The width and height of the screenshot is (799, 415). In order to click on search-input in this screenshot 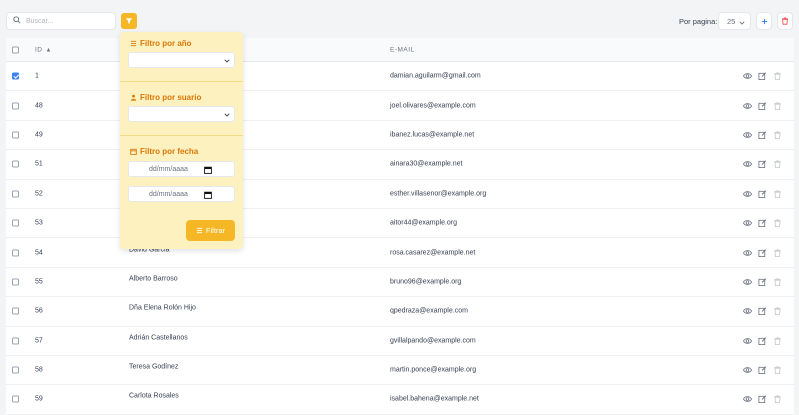, I will do `click(68, 21)`.